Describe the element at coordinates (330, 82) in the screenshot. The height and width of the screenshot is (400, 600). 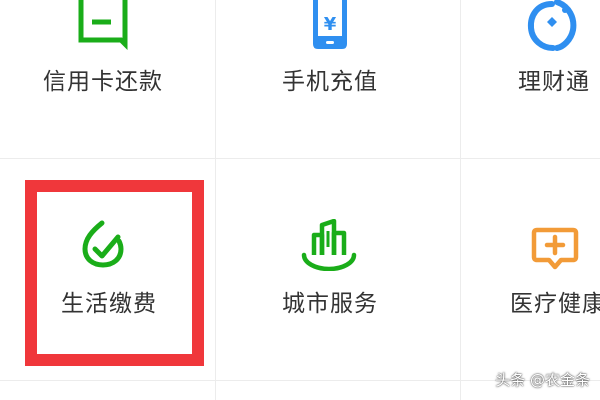
I see `tile-label: 手机充值` at that location.